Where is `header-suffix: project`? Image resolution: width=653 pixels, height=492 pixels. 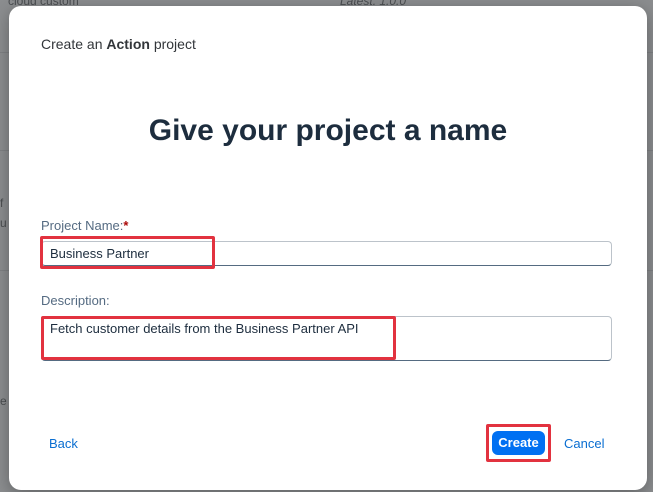 header-suffix: project is located at coordinates (172, 44).